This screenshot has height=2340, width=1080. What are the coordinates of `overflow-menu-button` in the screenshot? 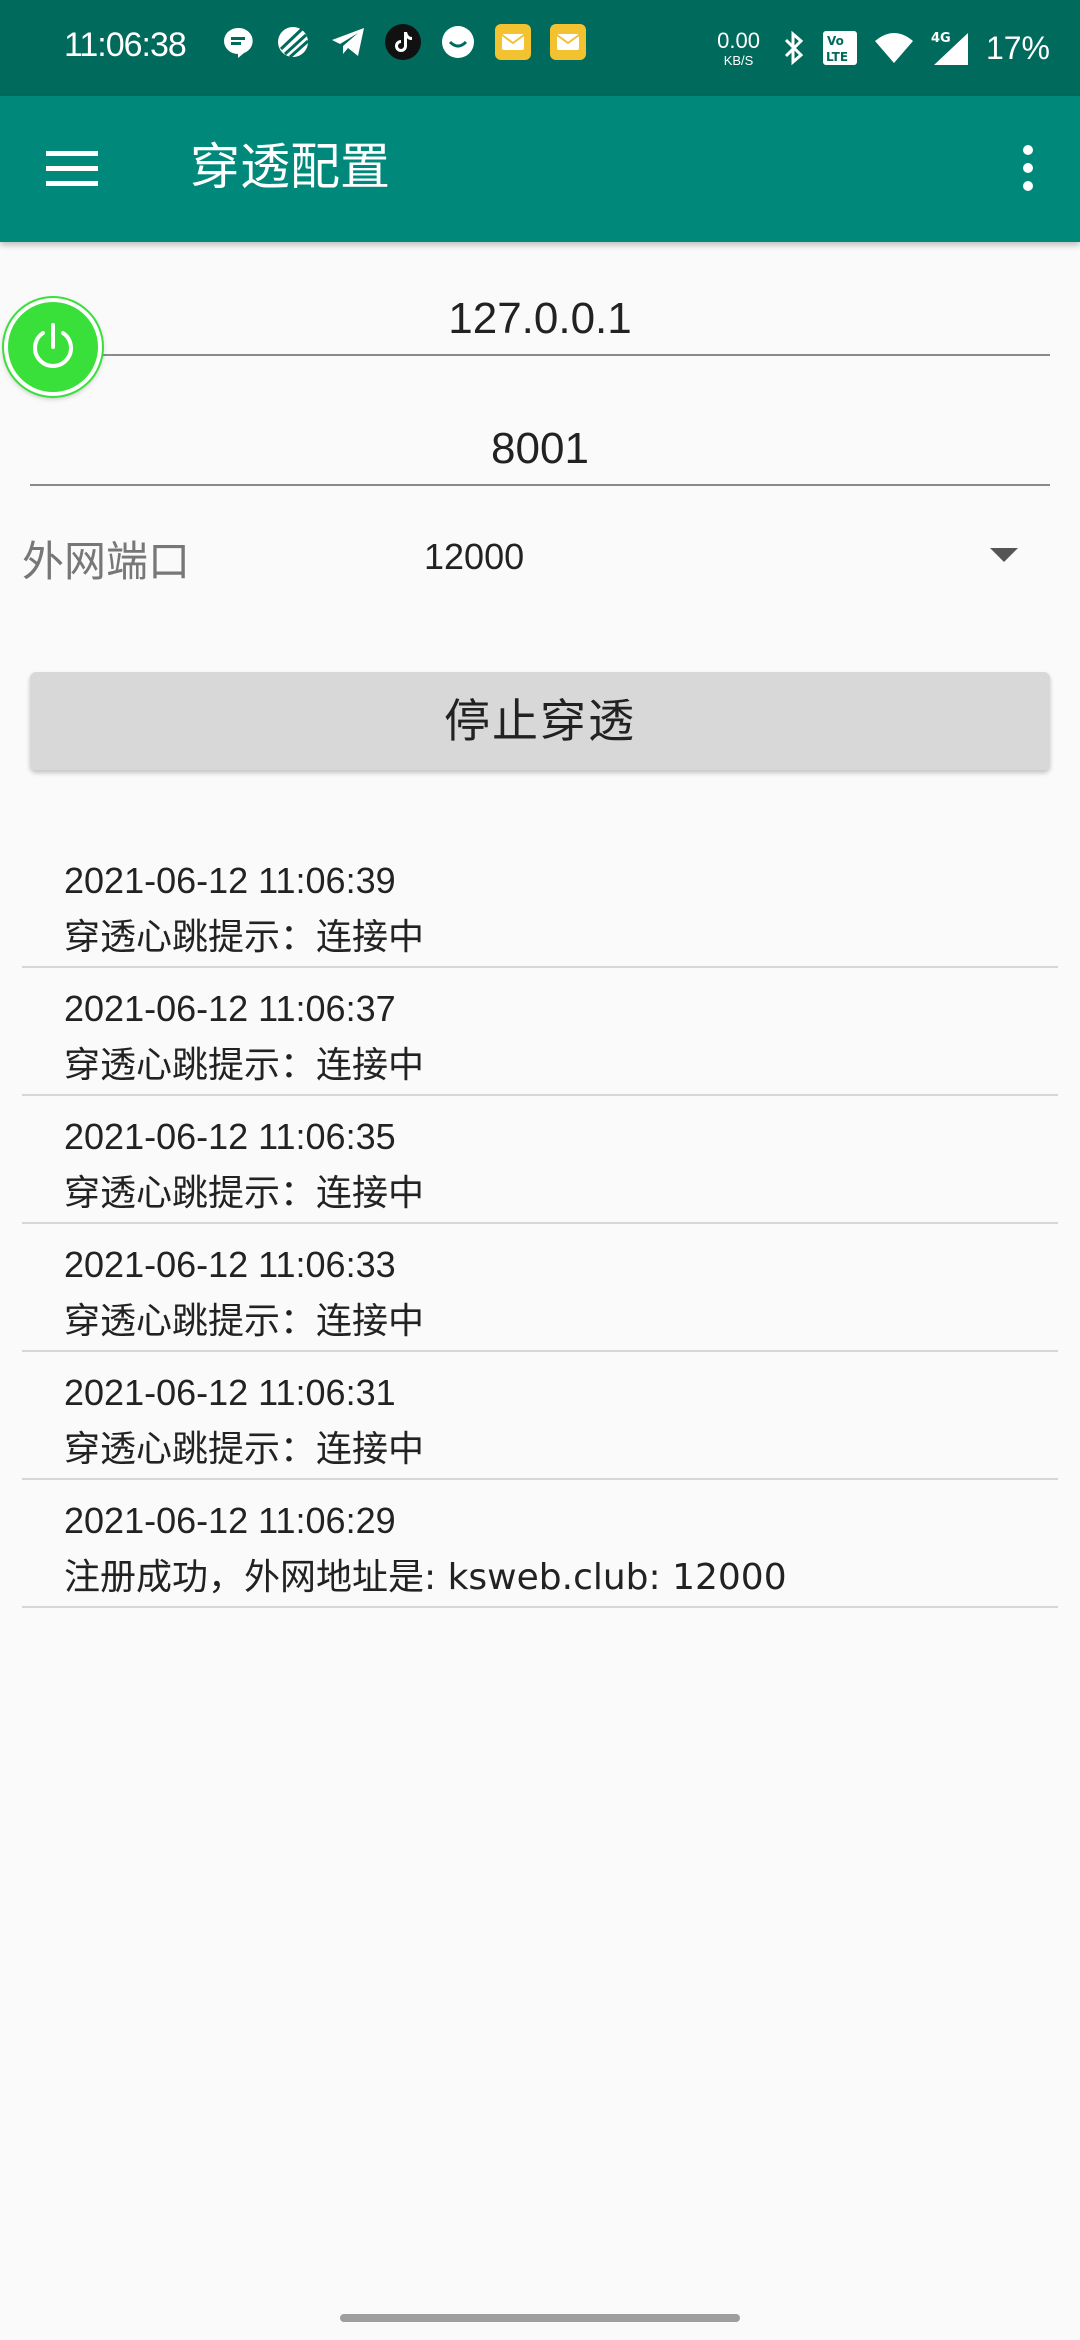 It's located at (1028, 168).